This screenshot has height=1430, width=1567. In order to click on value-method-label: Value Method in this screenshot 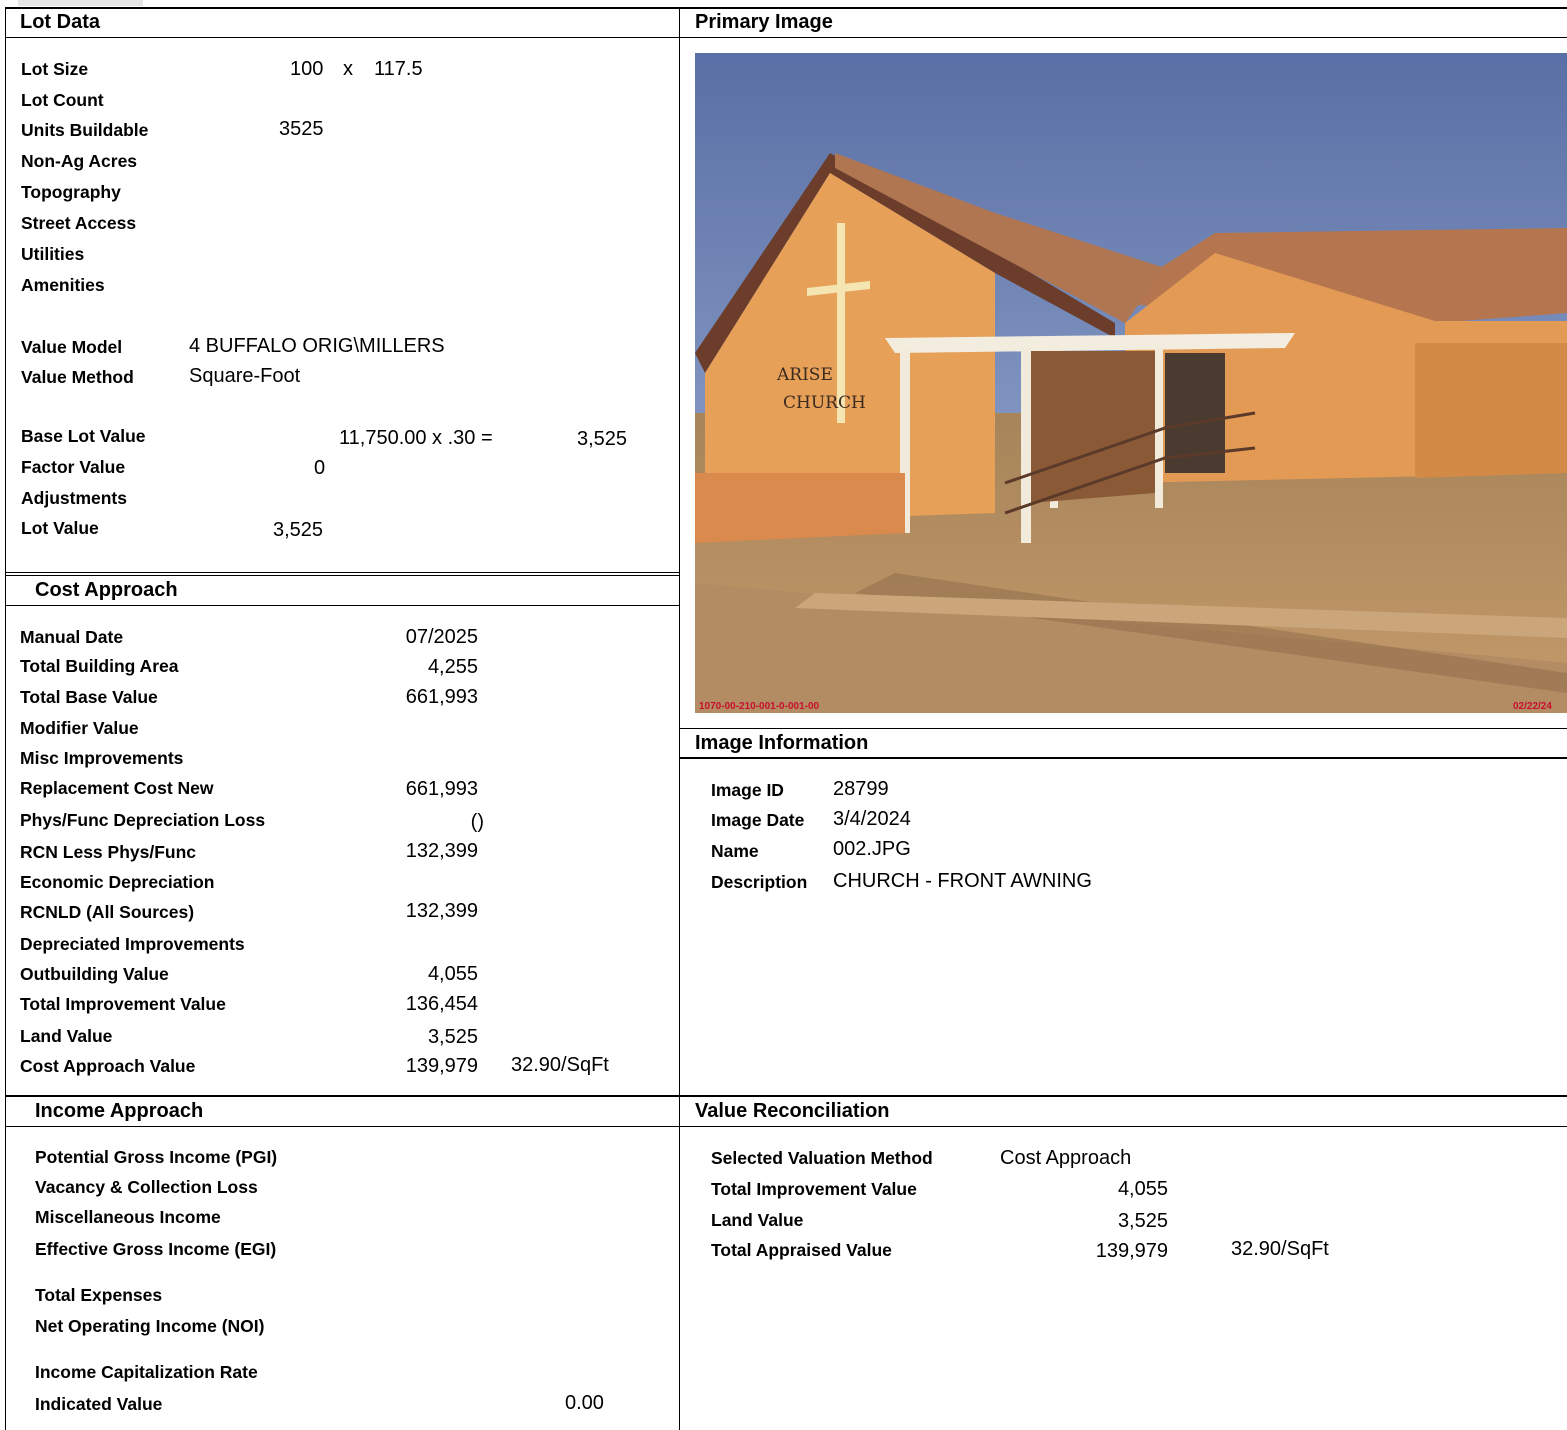, I will do `click(77, 377)`.